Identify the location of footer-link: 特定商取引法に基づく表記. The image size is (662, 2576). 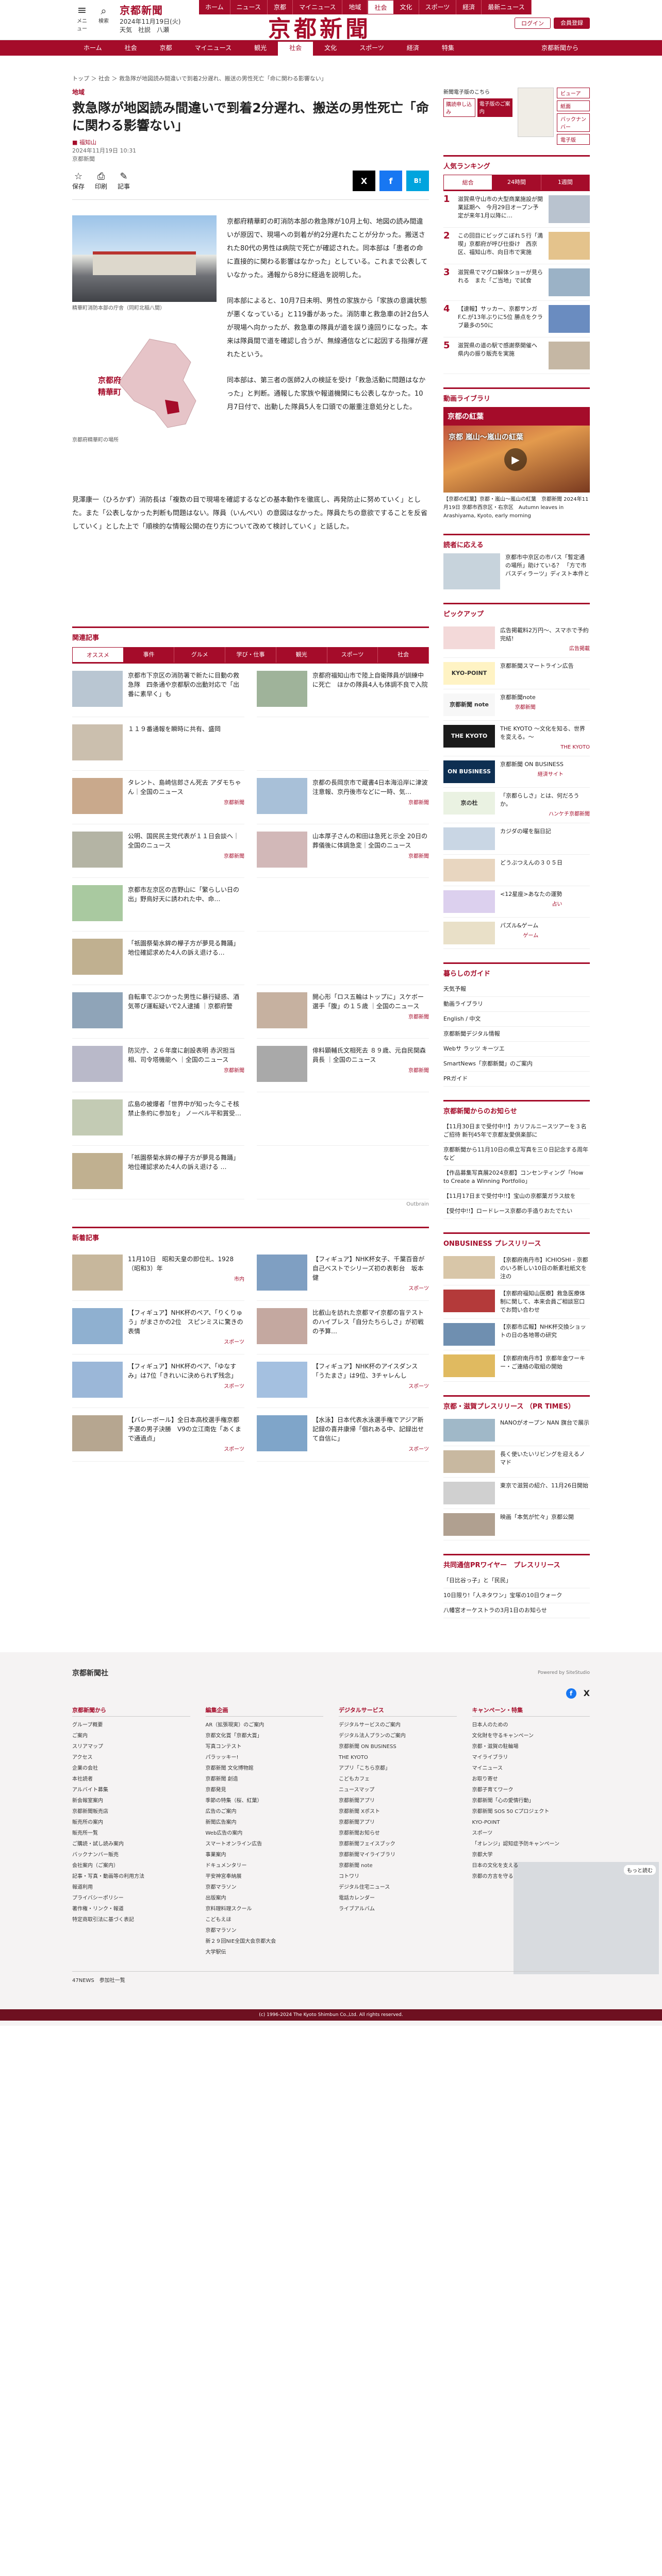
(131, 1919).